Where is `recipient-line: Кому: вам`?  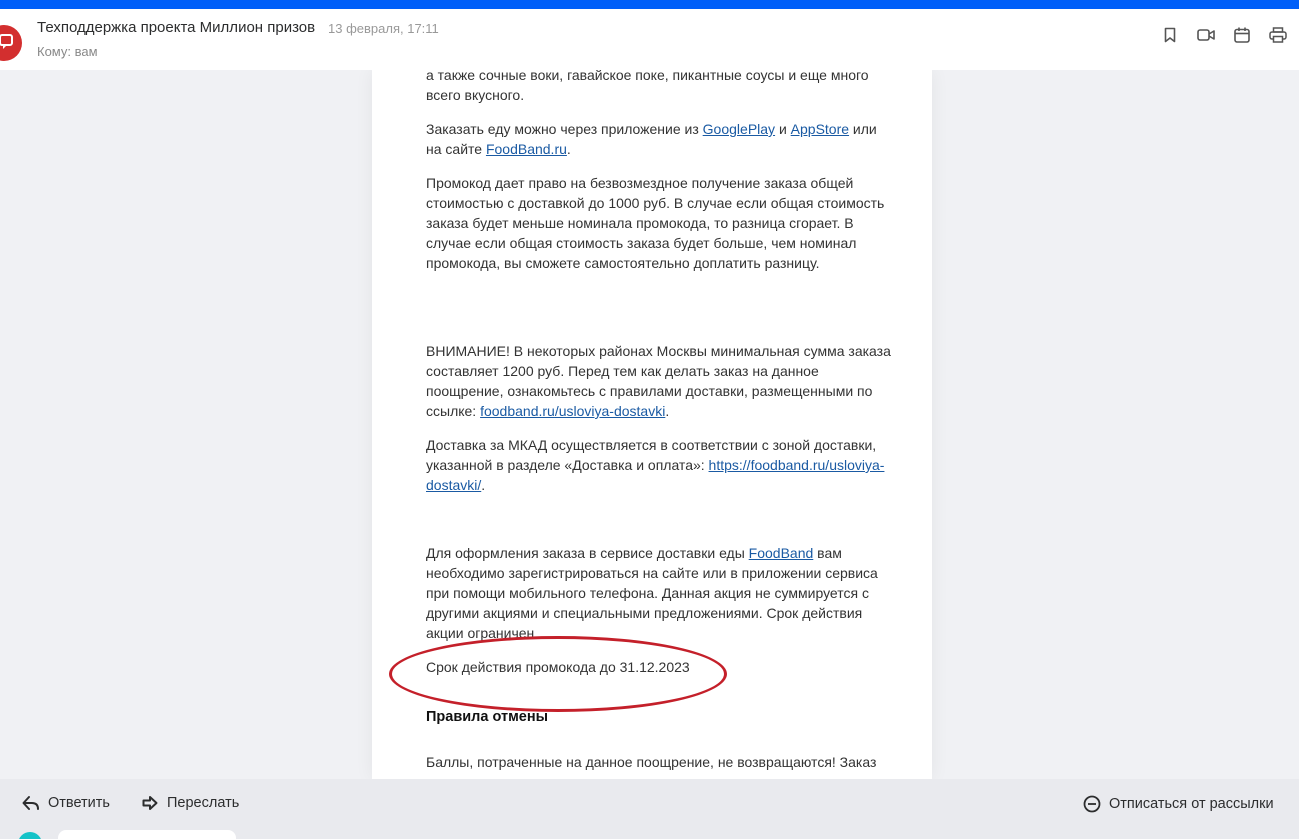 recipient-line: Кому: вам is located at coordinates (67, 51).